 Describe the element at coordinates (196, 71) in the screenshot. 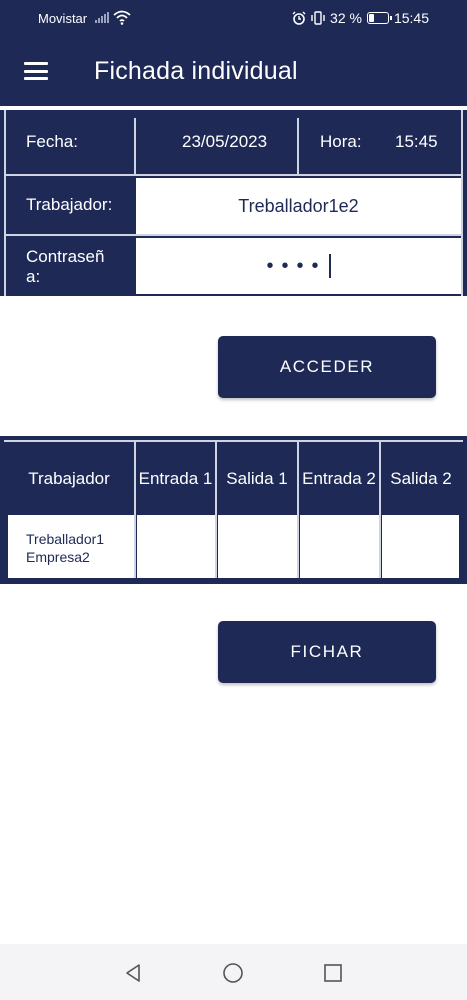

I see `page-title: Fichada individual` at that location.